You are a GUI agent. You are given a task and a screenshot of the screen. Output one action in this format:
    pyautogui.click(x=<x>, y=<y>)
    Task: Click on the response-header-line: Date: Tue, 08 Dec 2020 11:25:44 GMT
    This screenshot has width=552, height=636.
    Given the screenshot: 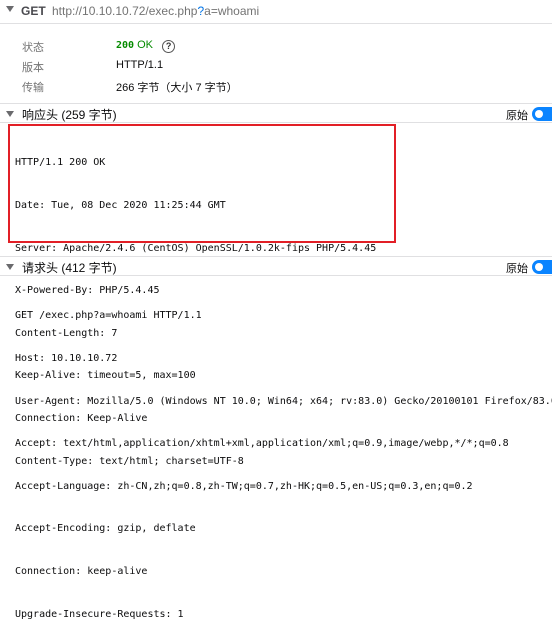 What is the action you would take?
    pyautogui.click(x=120, y=205)
    